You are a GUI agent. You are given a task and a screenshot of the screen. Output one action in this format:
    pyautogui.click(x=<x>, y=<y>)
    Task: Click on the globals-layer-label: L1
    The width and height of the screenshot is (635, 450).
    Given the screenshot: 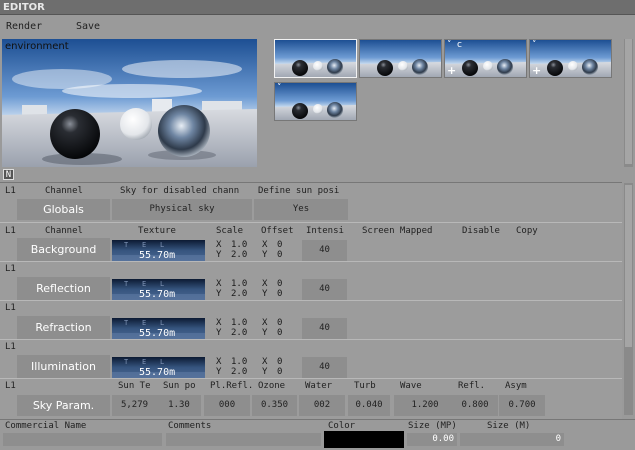 What is the action you would take?
    pyautogui.click(x=10, y=191)
    